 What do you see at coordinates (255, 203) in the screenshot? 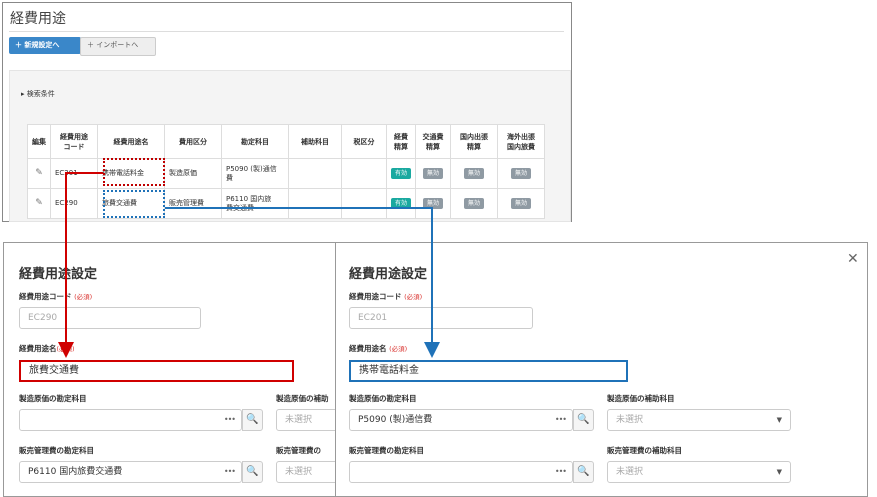
I see `cell-account: P6110 国内旅 費交通費` at bounding box center [255, 203].